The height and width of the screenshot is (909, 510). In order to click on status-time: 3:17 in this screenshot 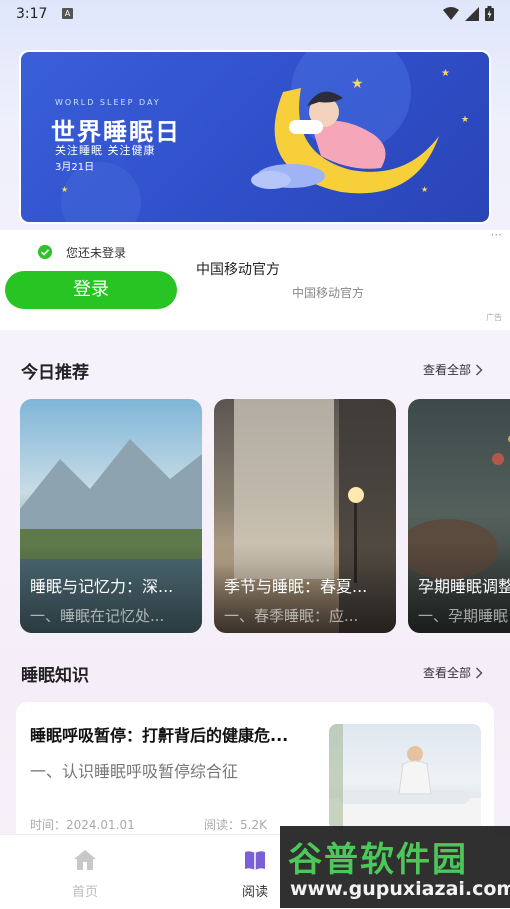, I will do `click(32, 14)`.